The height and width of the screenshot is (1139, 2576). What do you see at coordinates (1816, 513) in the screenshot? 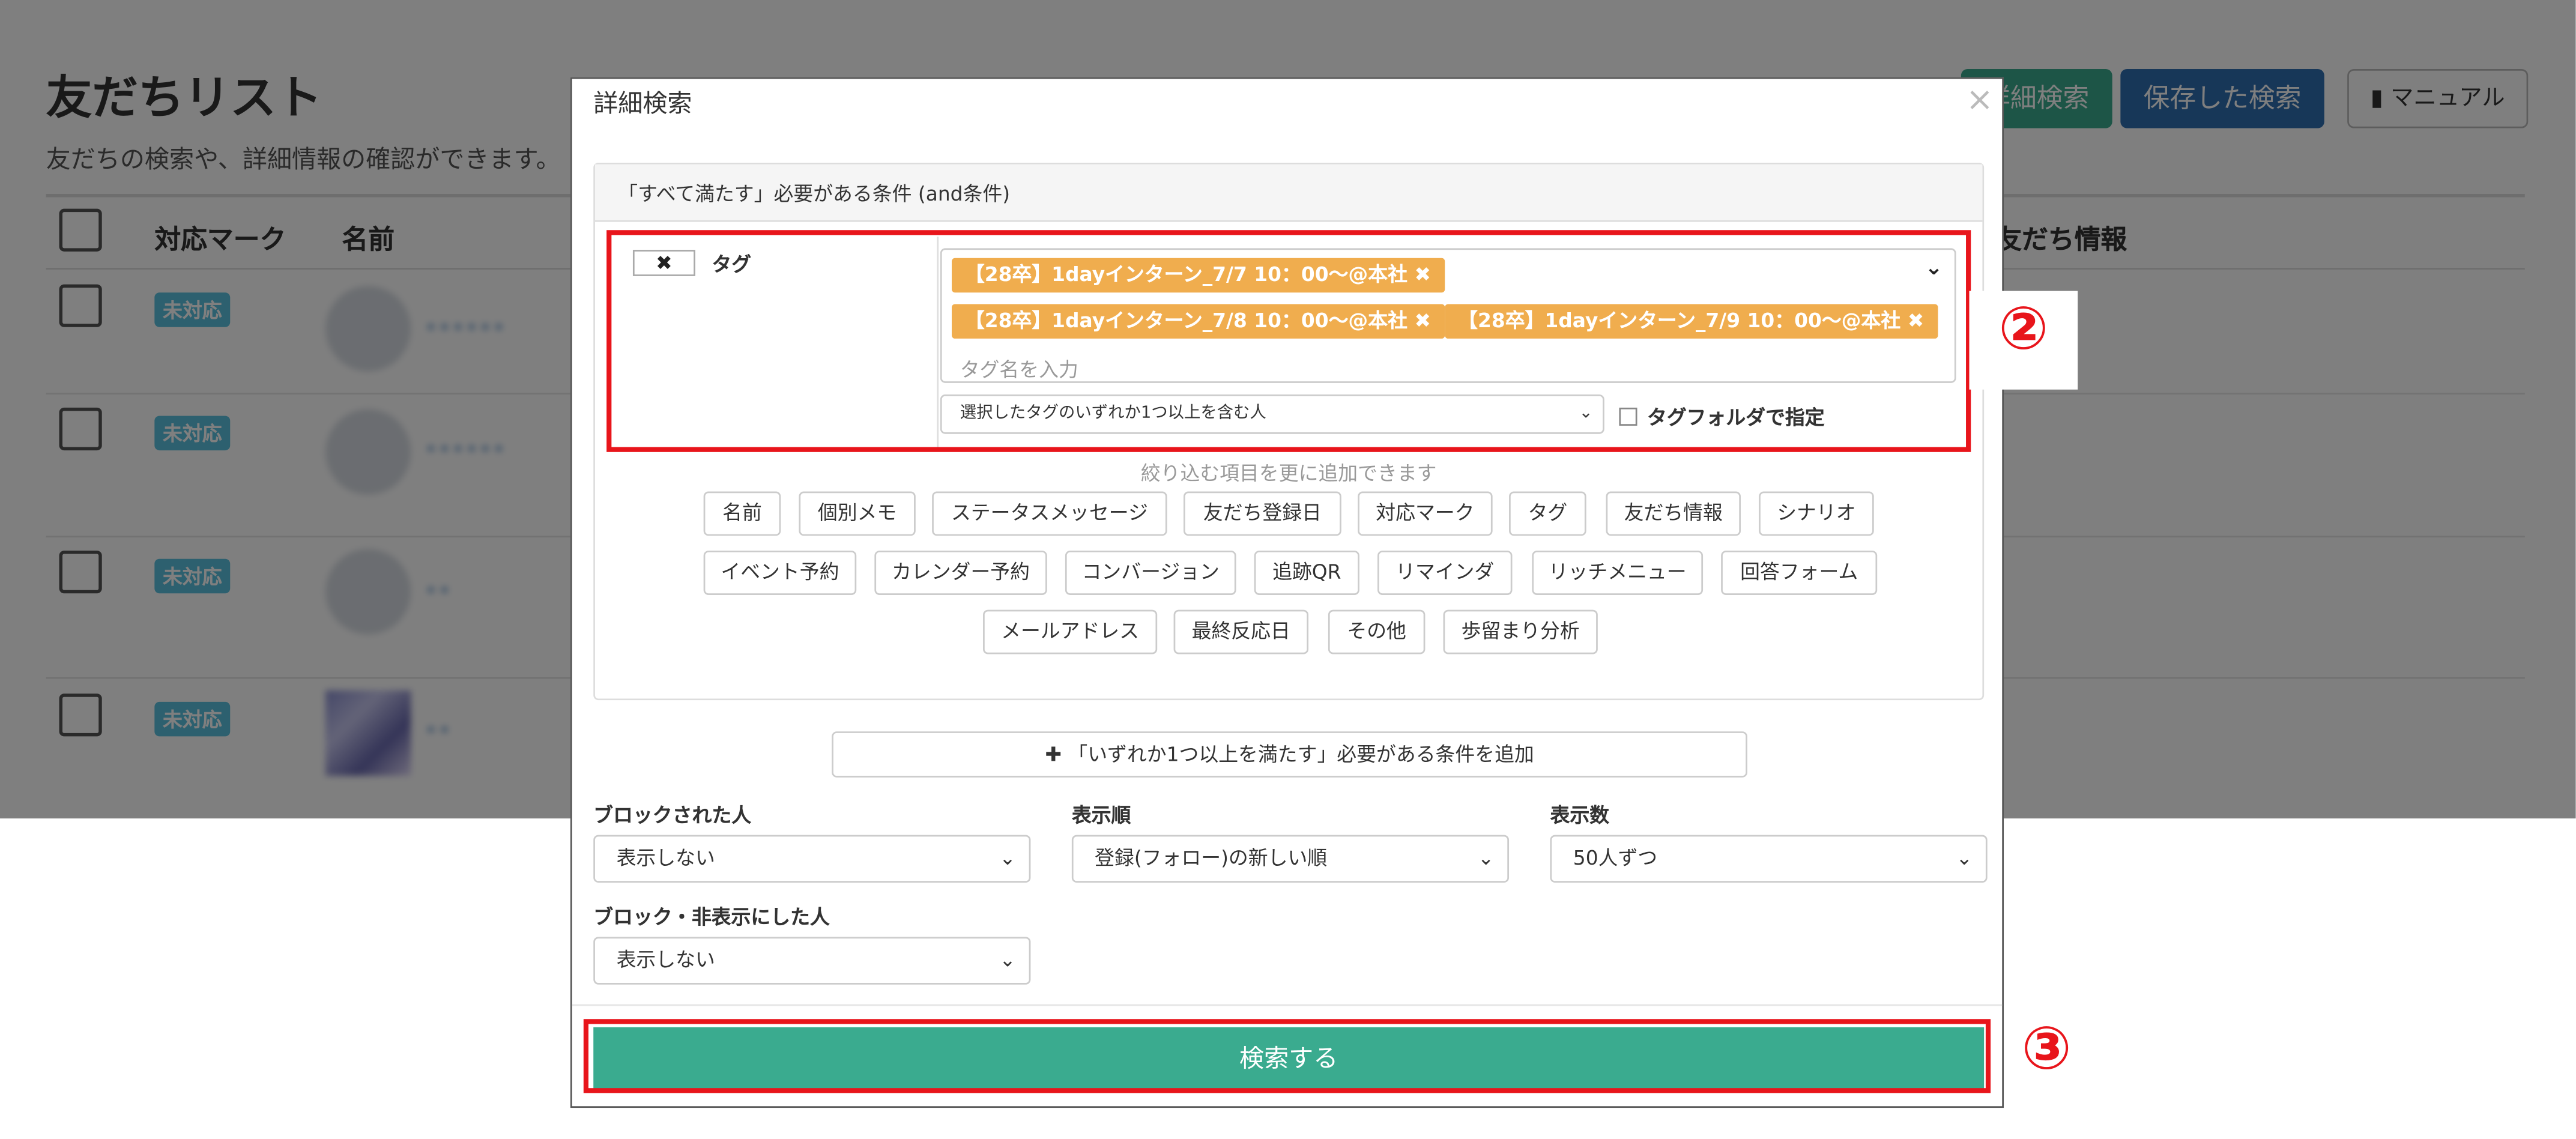
I see `filter-button-scenario: シナリオ` at bounding box center [1816, 513].